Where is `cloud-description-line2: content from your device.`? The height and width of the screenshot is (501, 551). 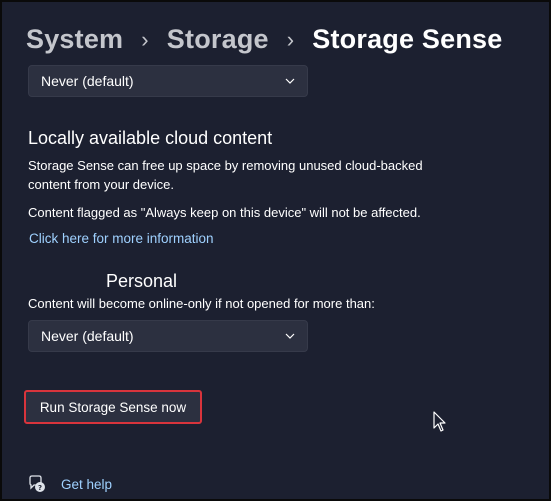
cloud-description-line2: content from your device. is located at coordinates (101, 184).